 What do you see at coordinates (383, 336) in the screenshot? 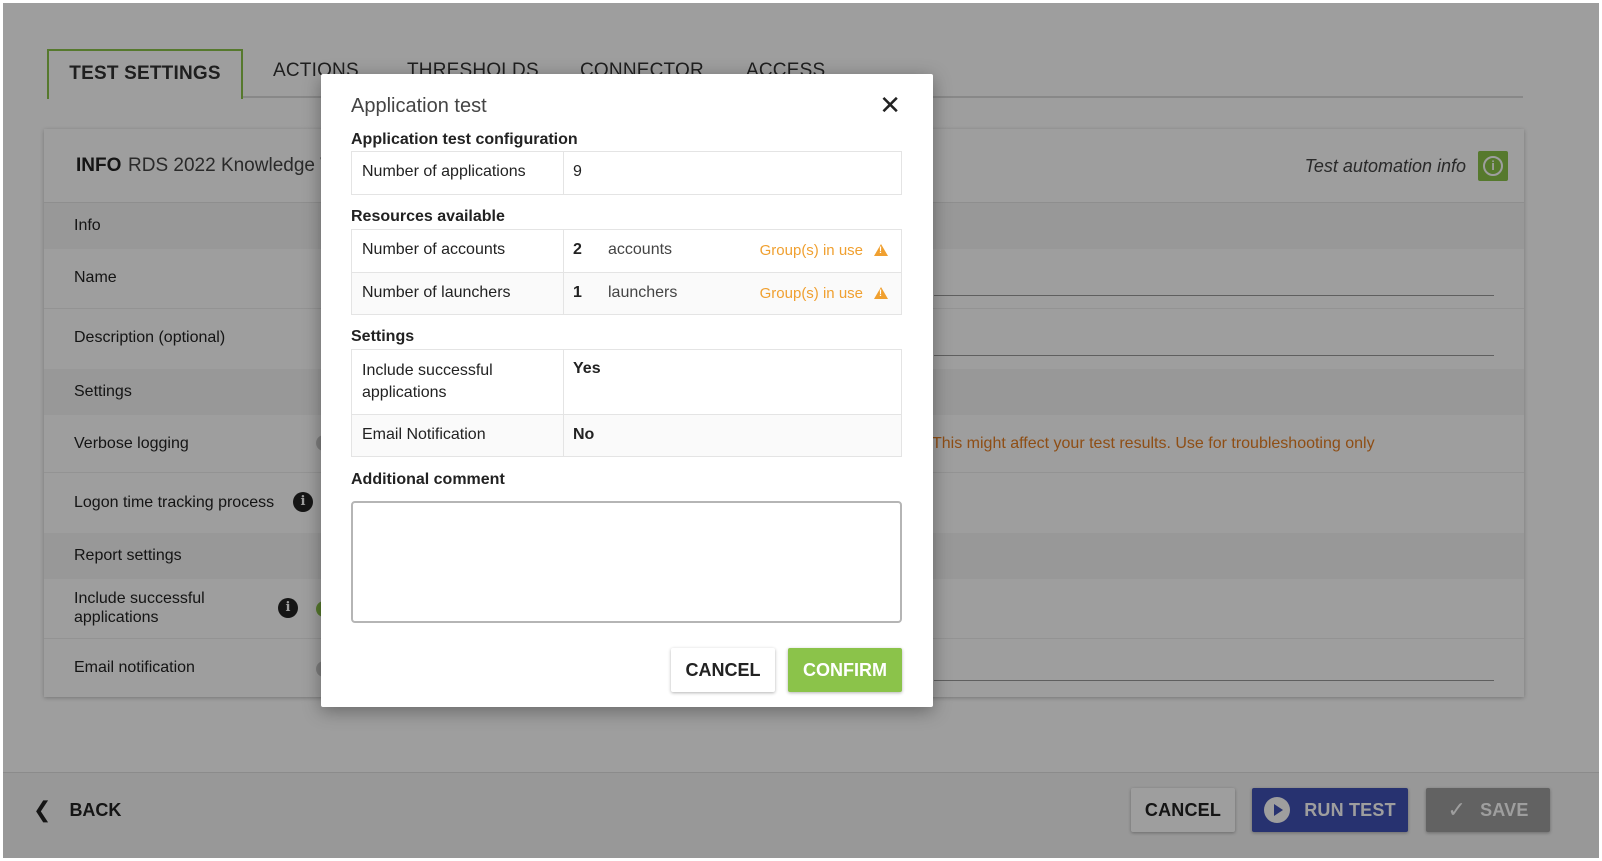
I see `settings-section-title: Settings` at bounding box center [383, 336].